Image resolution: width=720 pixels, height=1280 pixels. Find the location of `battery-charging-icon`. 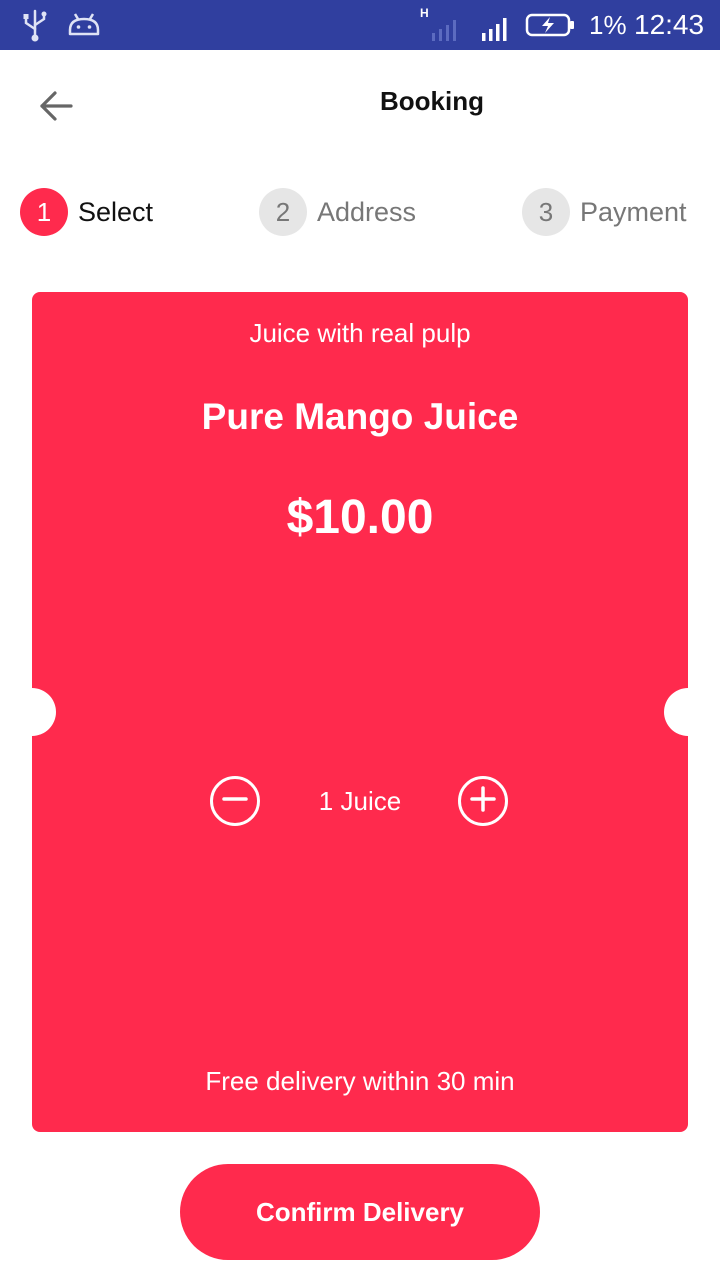

battery-charging-icon is located at coordinates (551, 25).